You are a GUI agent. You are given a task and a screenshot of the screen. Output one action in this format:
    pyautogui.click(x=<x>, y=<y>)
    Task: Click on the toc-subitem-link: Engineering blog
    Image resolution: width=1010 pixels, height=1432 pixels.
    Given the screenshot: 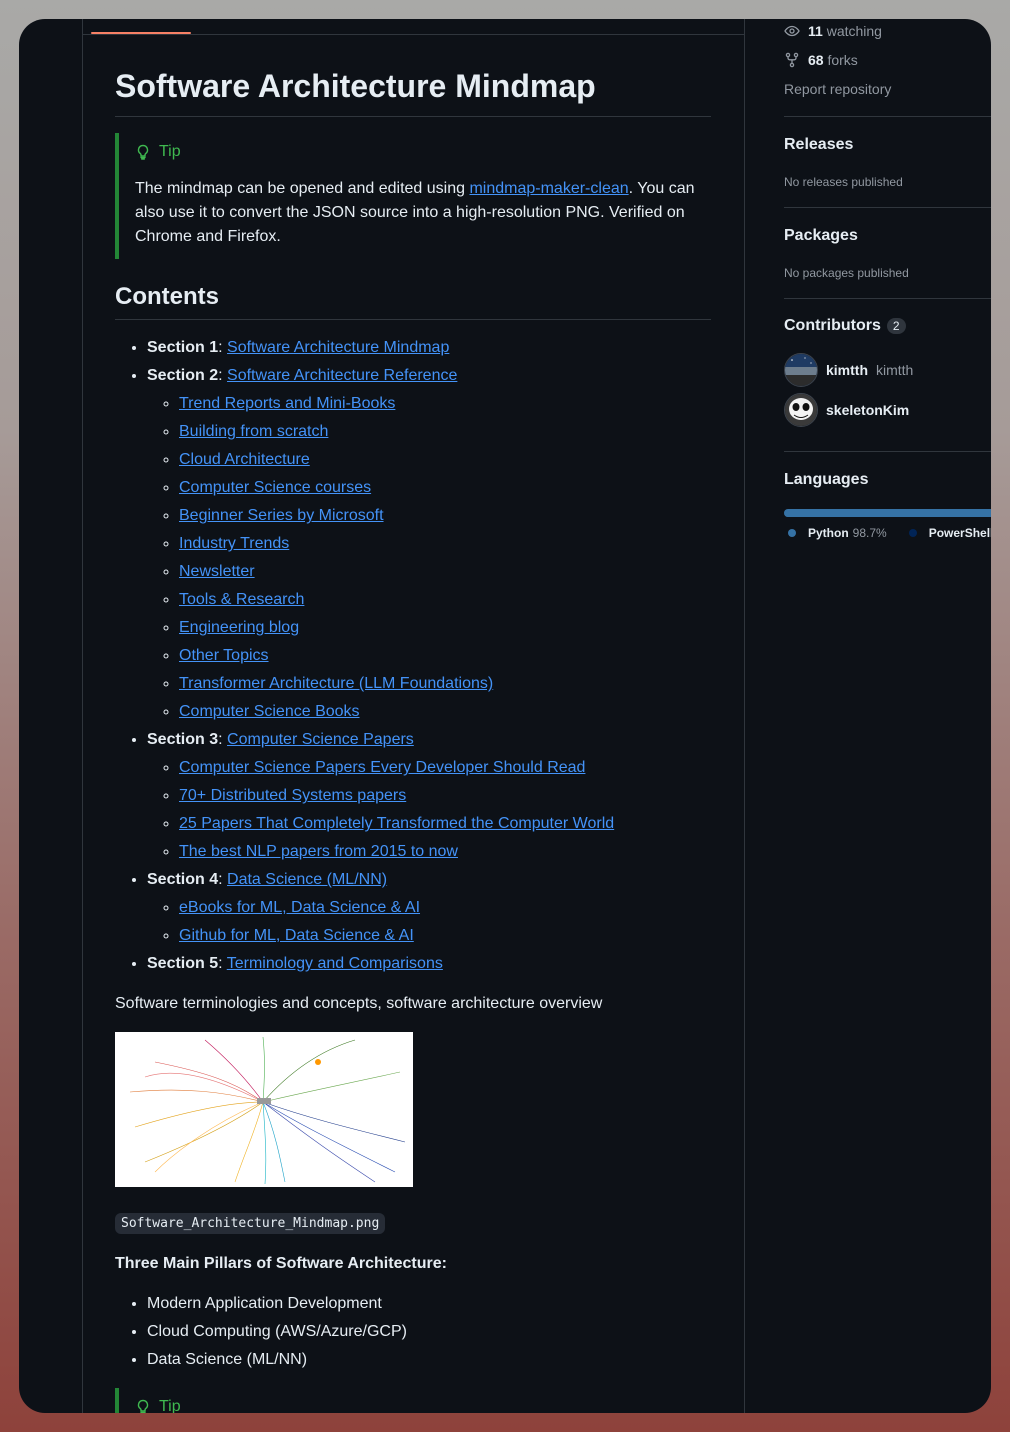 What is the action you would take?
    pyautogui.click(x=239, y=627)
    